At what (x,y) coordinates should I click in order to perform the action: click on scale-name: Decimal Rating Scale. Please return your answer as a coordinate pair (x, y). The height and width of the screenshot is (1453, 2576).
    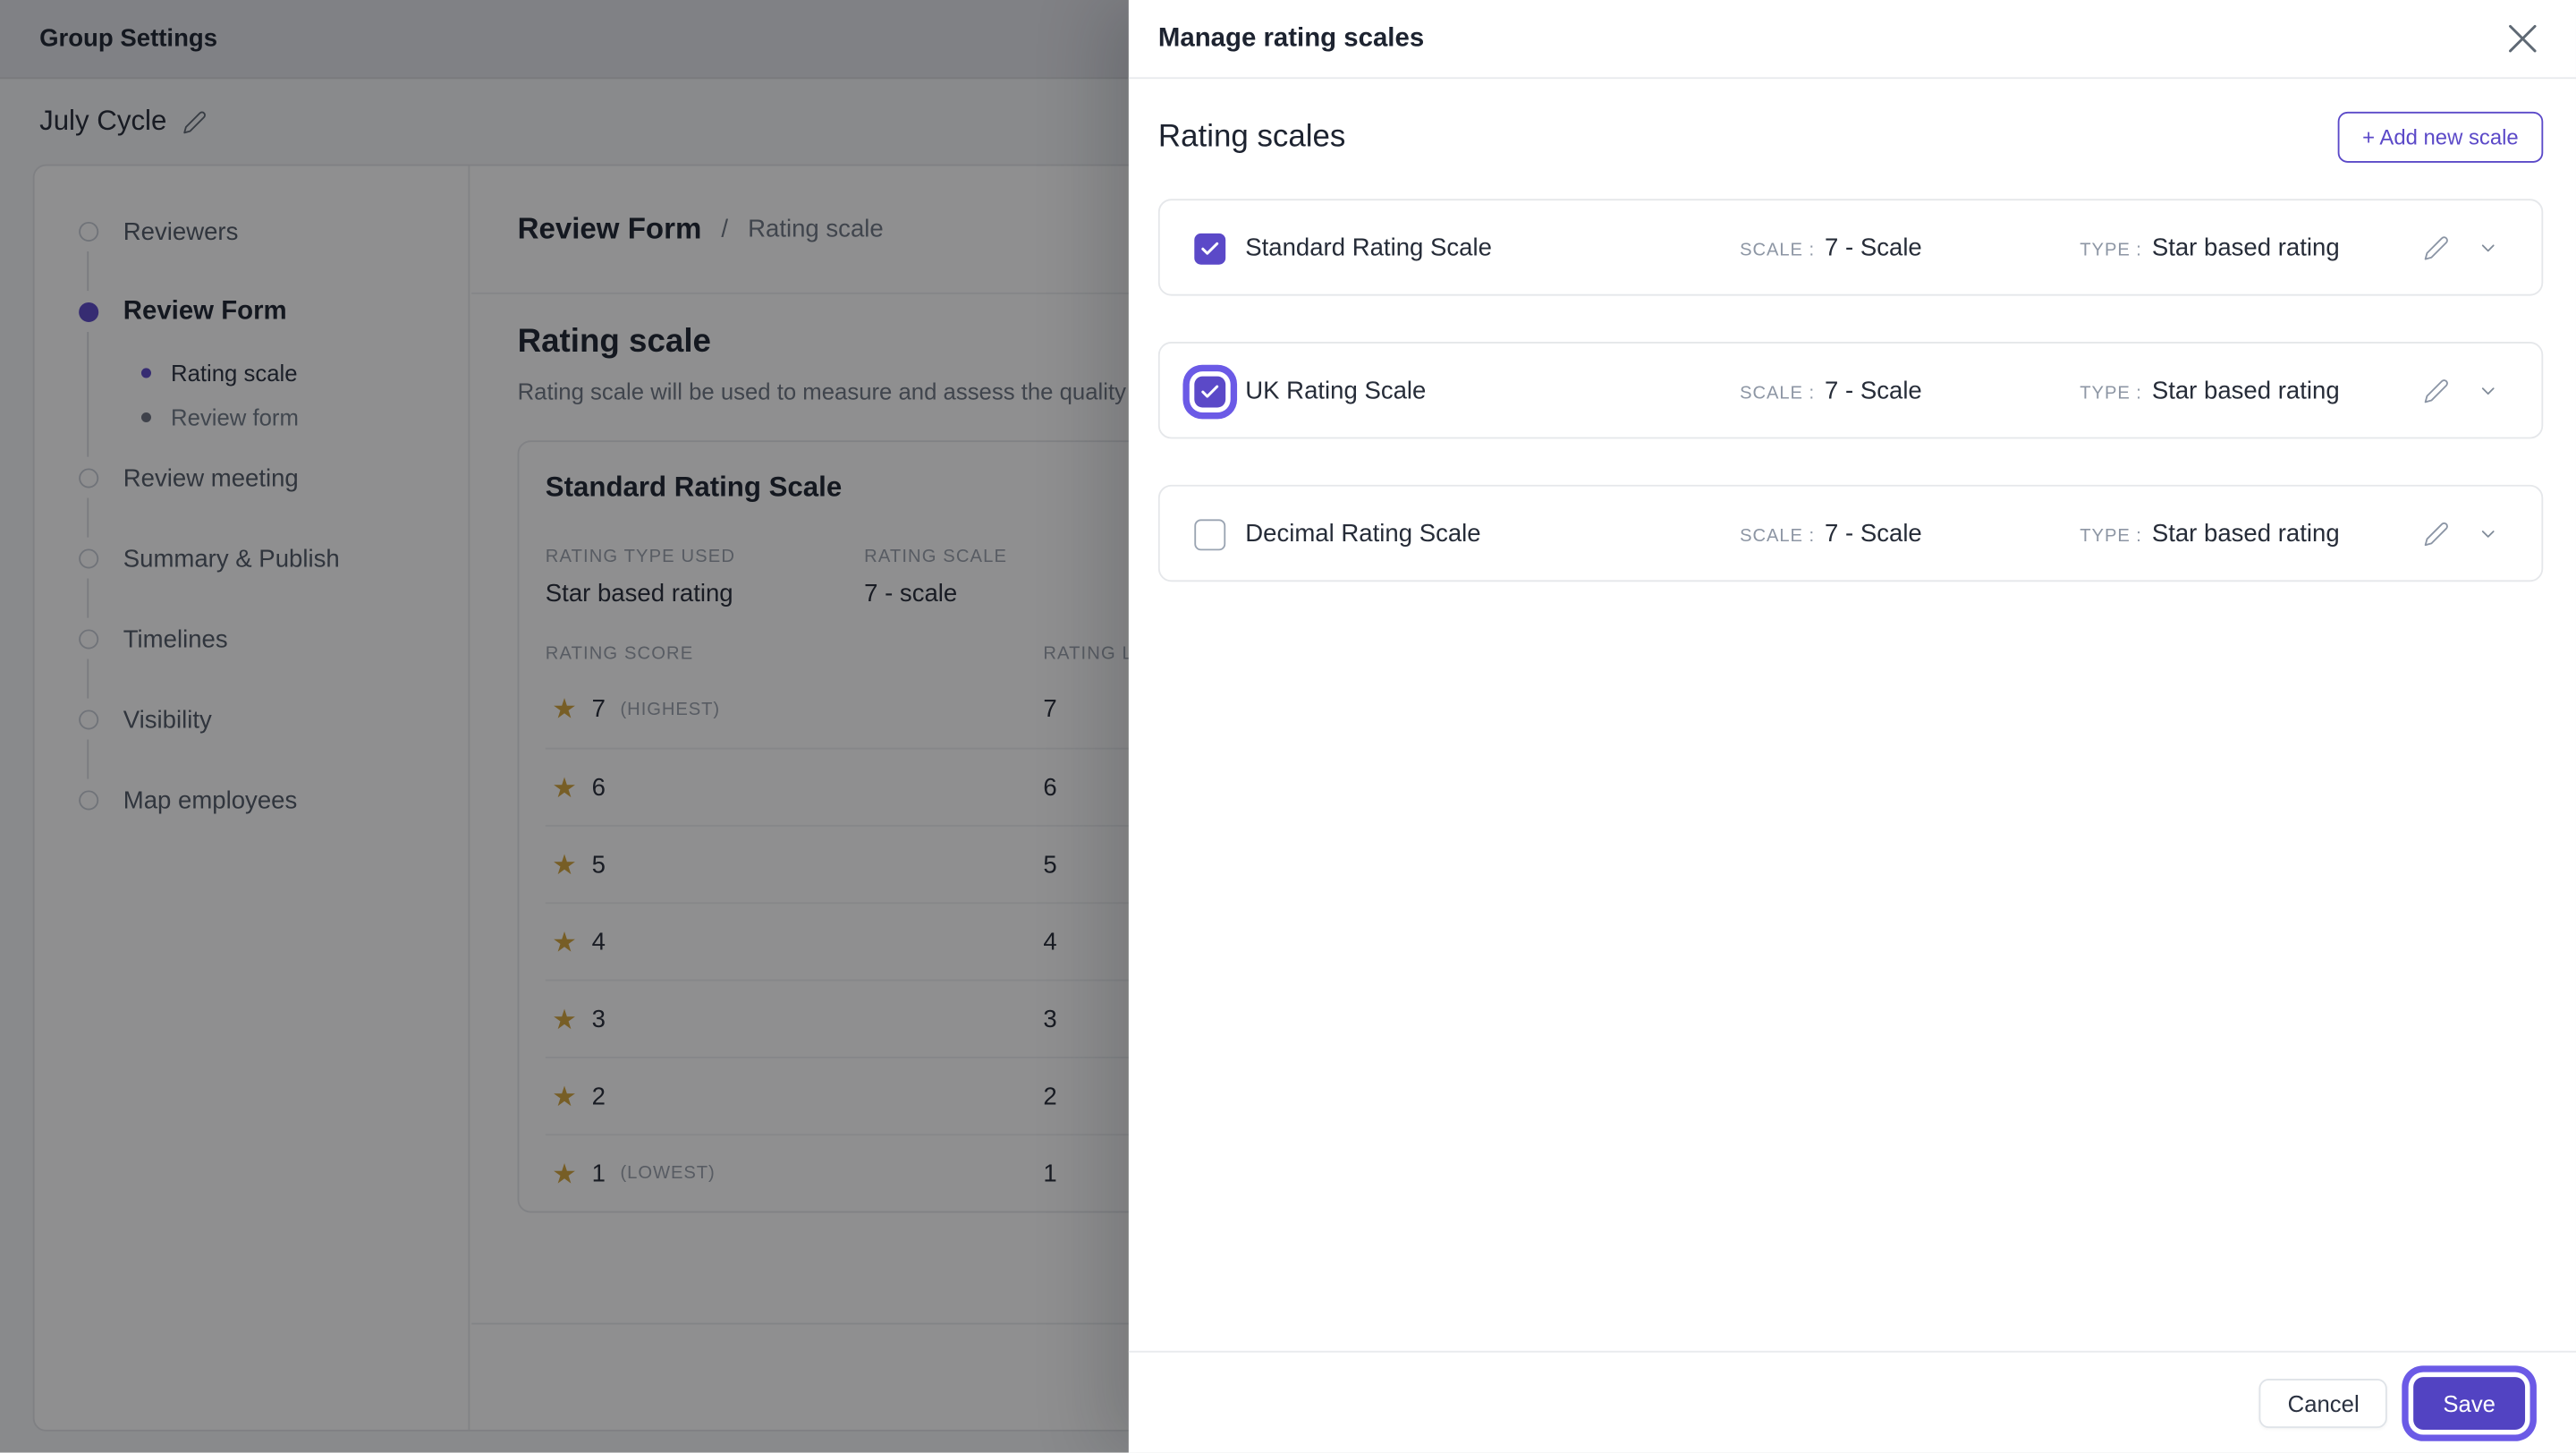
    Looking at the image, I should click on (1363, 533).